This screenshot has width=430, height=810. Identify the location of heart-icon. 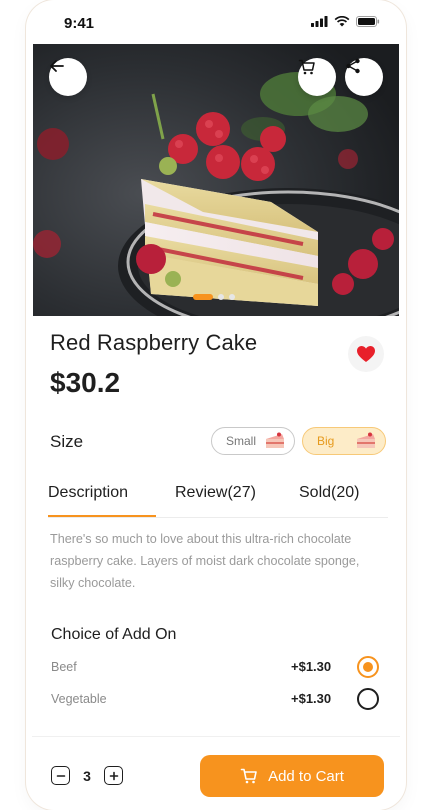
(366, 354).